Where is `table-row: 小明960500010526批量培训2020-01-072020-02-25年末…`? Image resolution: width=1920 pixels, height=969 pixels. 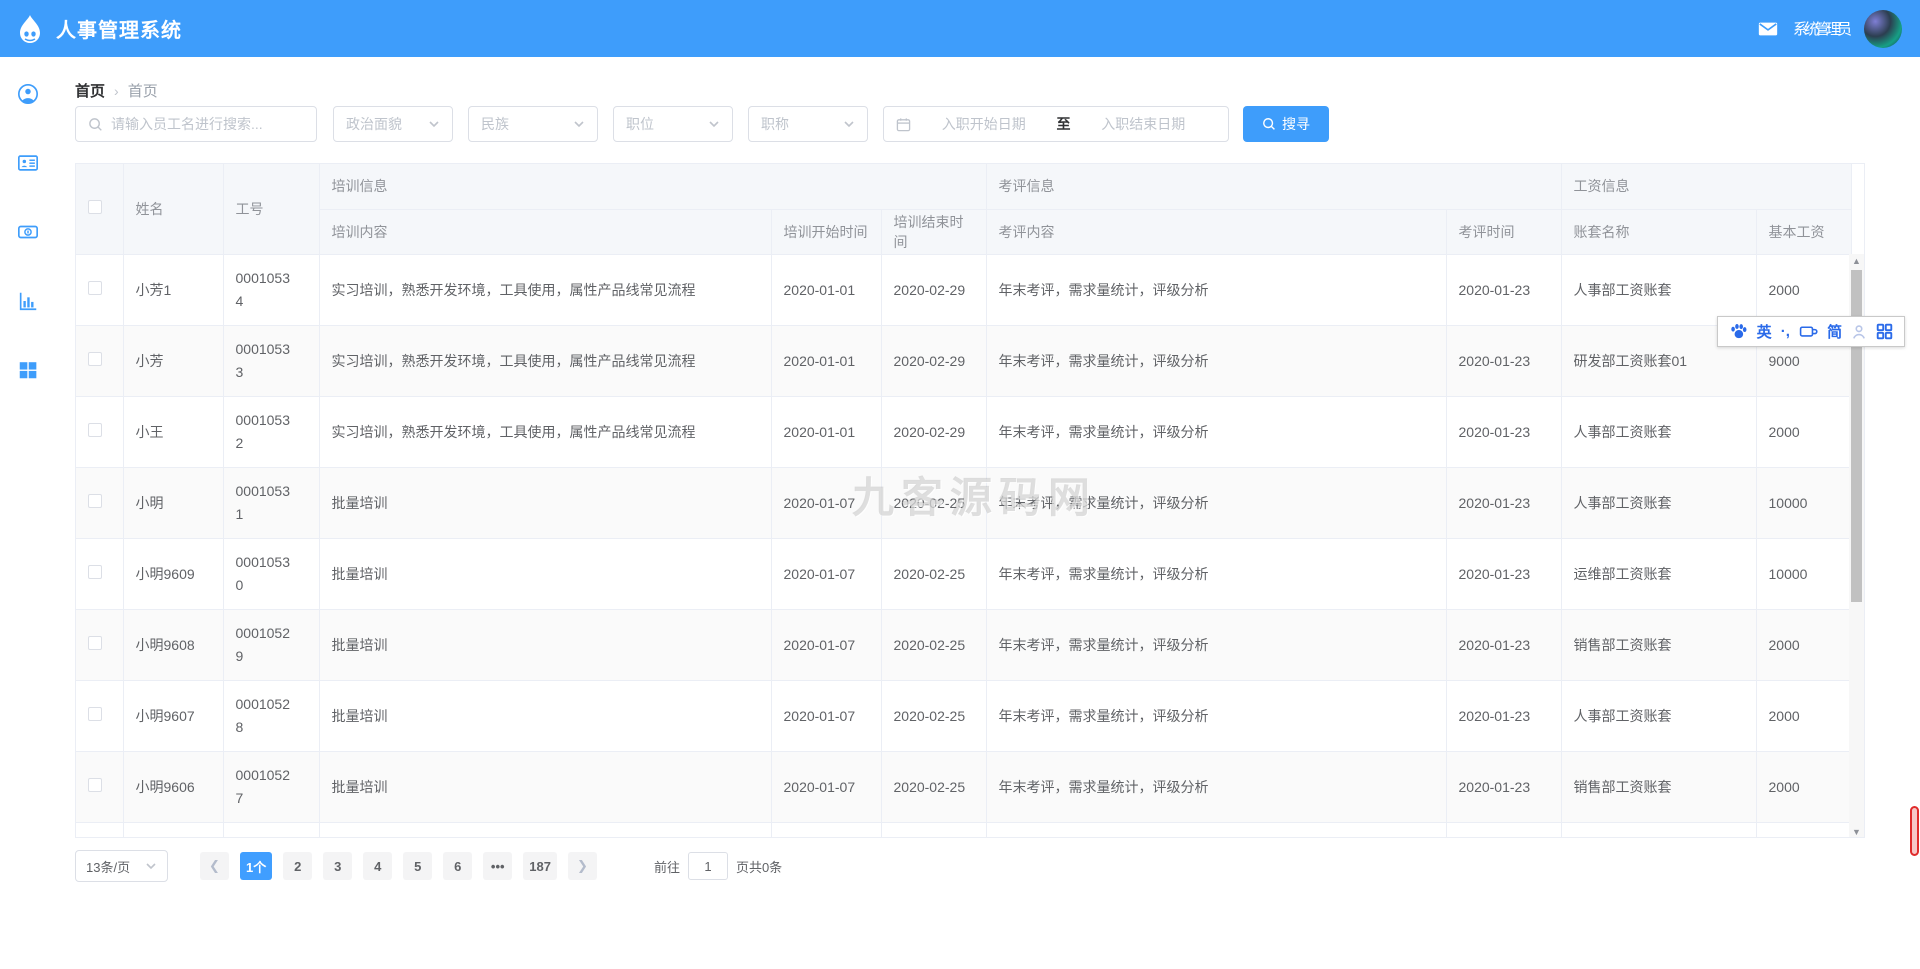
table-row: 小明960500010526批量培训2020-01-072020-02-25年末… is located at coordinates (964, 829).